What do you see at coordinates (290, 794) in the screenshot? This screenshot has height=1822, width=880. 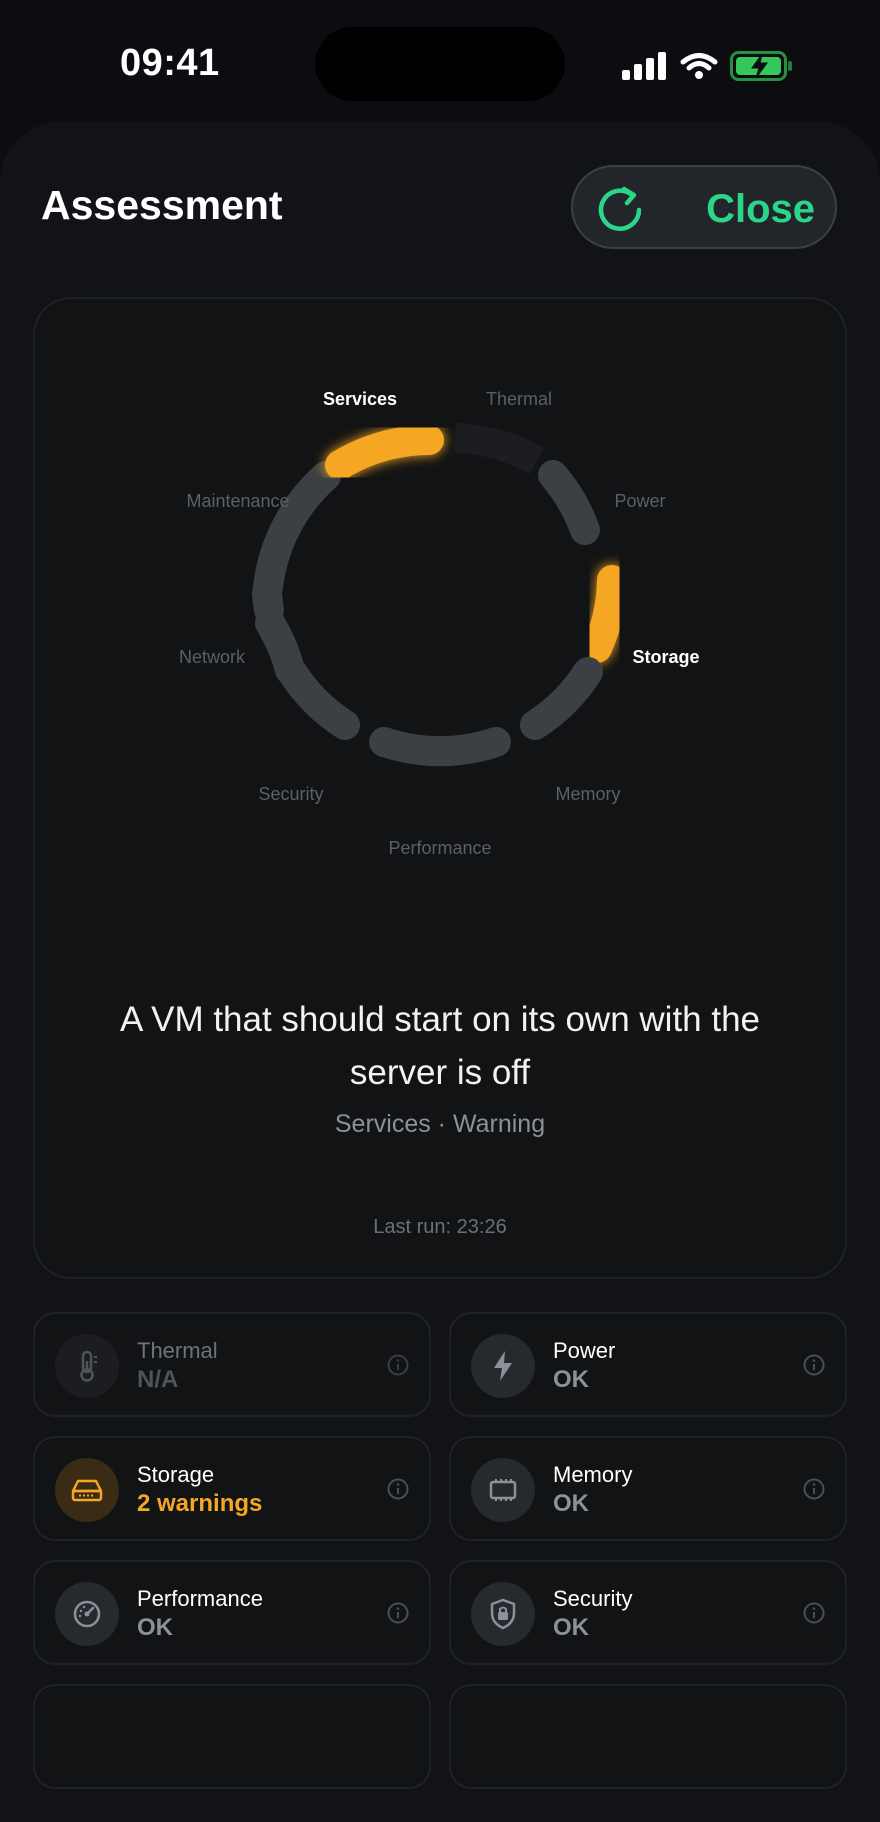 I see `ring-label-security: Security` at bounding box center [290, 794].